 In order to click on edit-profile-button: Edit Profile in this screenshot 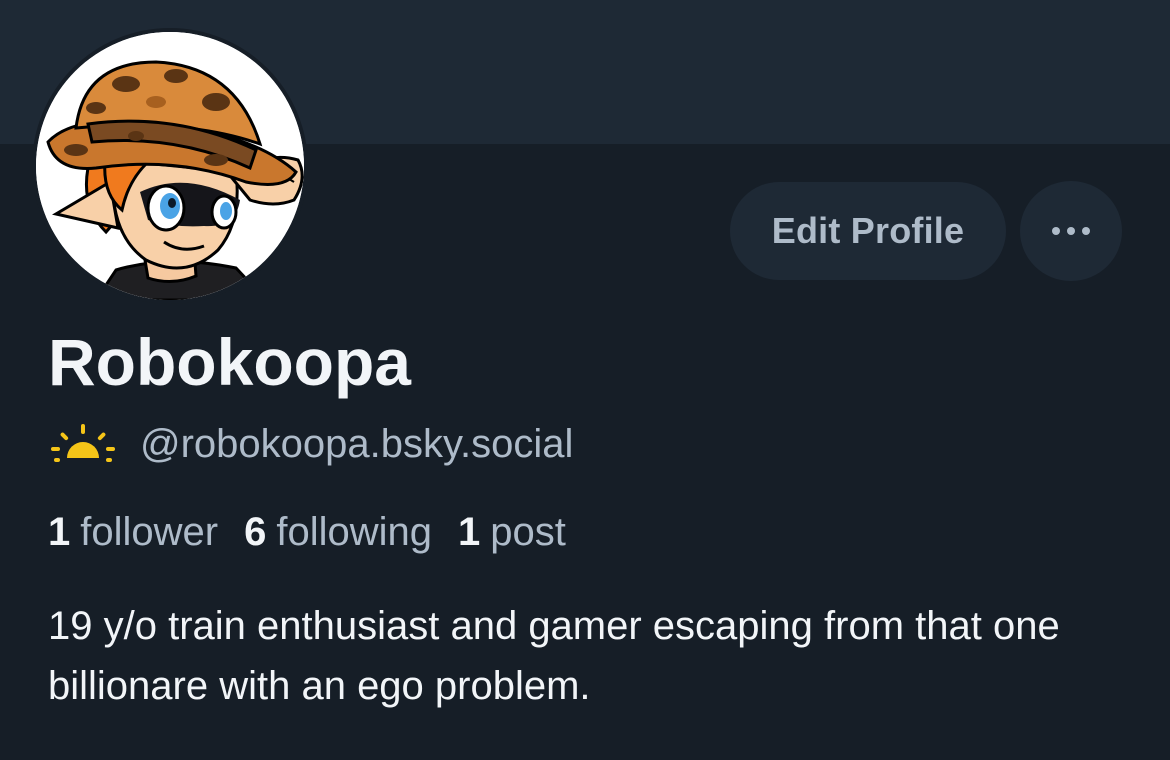, I will do `click(868, 231)`.